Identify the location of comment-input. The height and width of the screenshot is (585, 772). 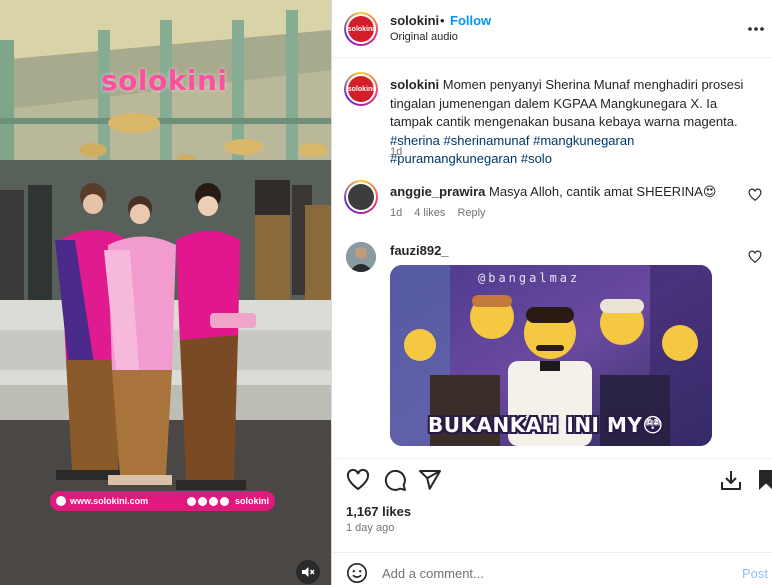
(552, 573).